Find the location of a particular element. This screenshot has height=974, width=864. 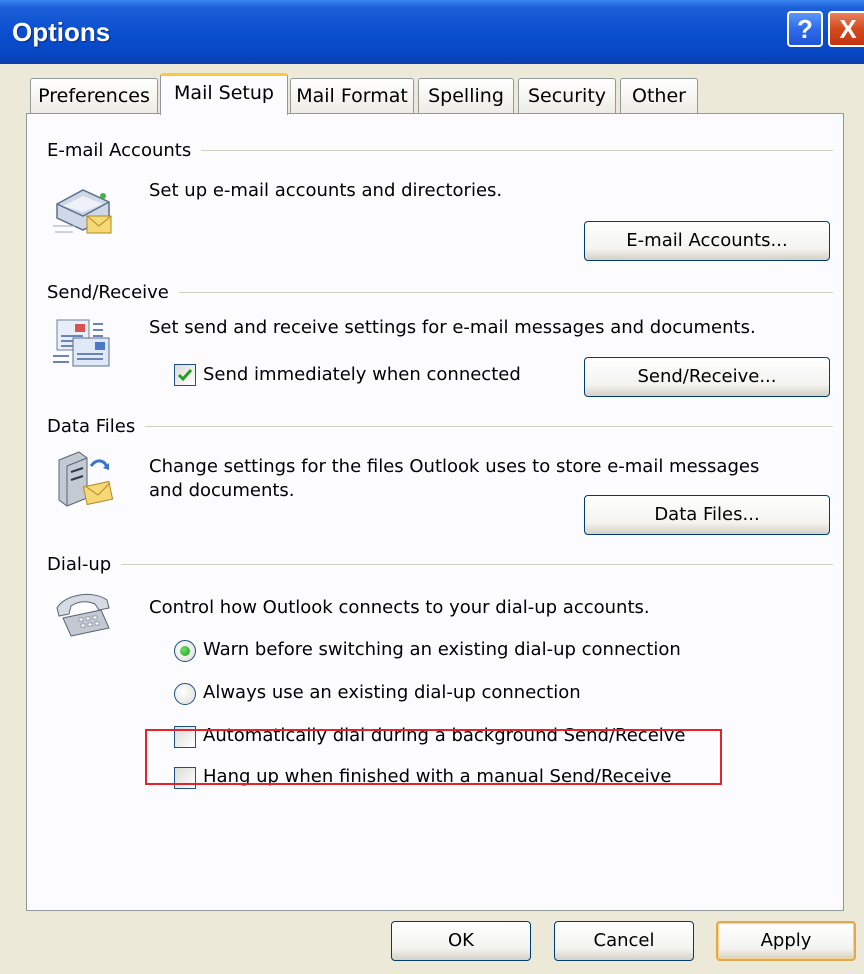

data-files-description-line2: and documents. is located at coordinates (222, 490).